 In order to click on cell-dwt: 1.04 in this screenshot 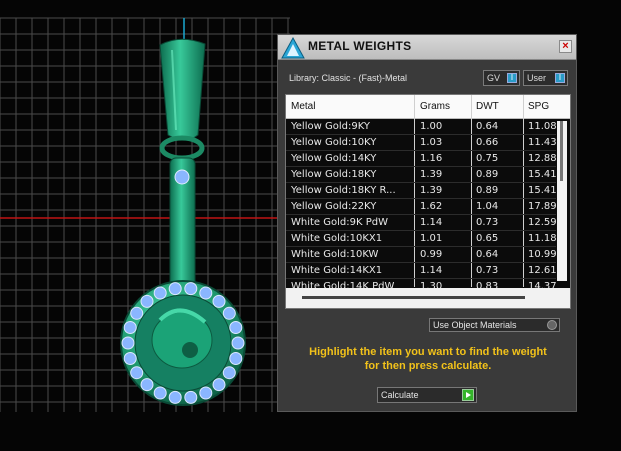, I will do `click(487, 206)`.